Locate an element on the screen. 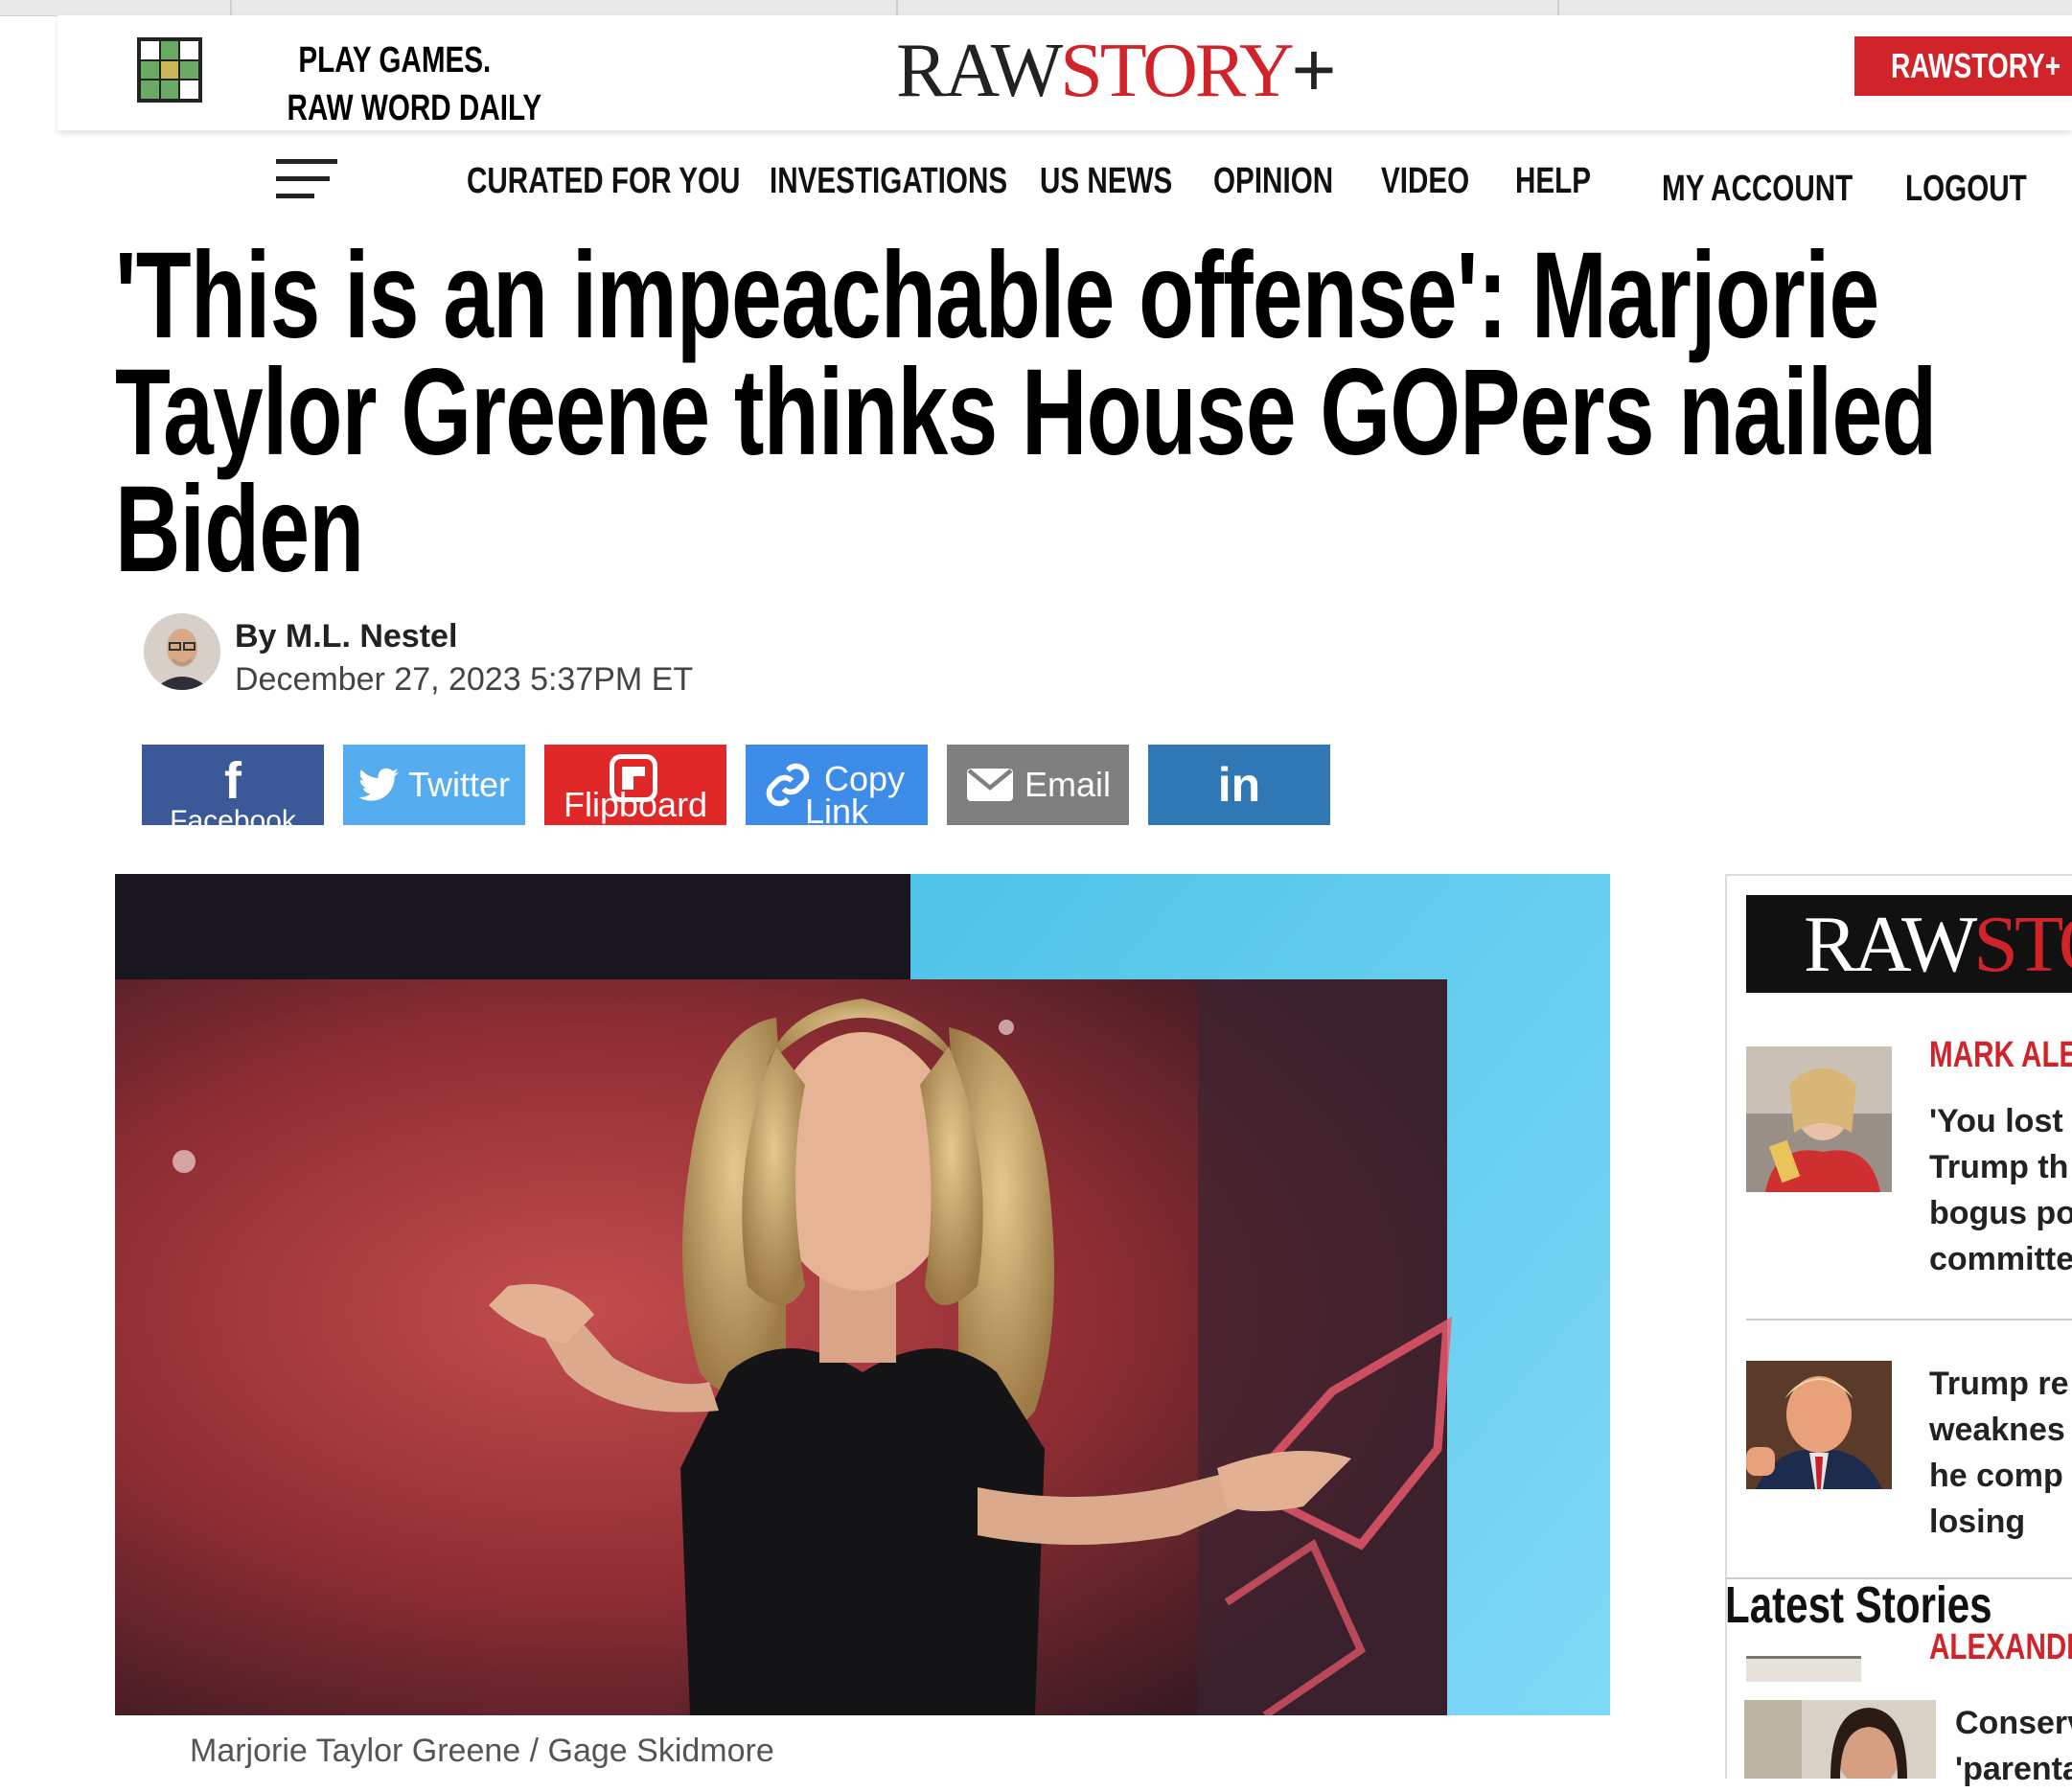  sidebar-story-1-title-line: Trump th is located at coordinates (1998, 1167).